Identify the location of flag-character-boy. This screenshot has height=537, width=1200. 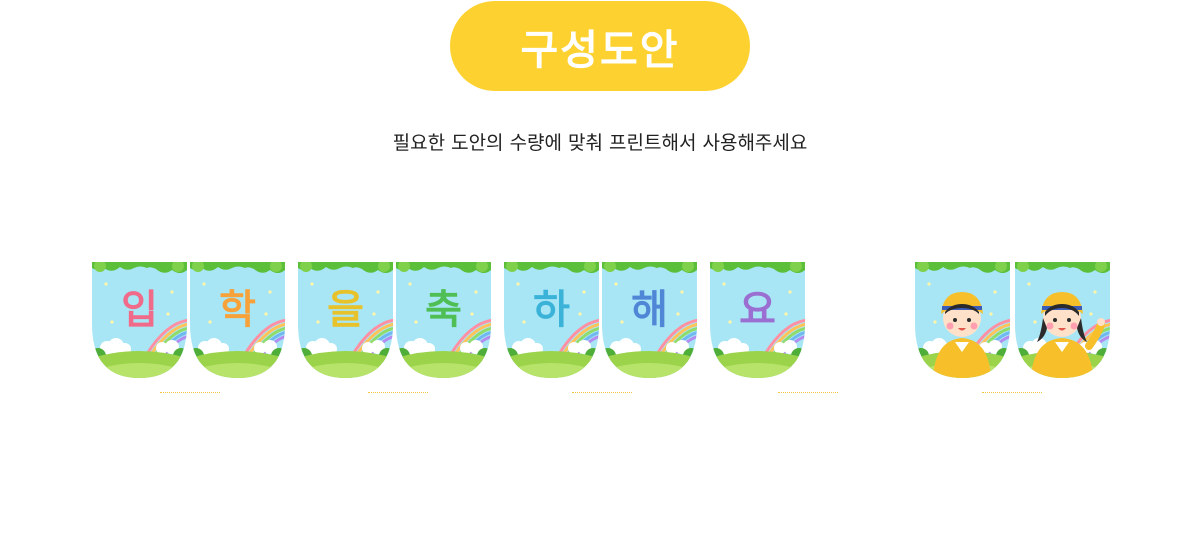
(962, 320).